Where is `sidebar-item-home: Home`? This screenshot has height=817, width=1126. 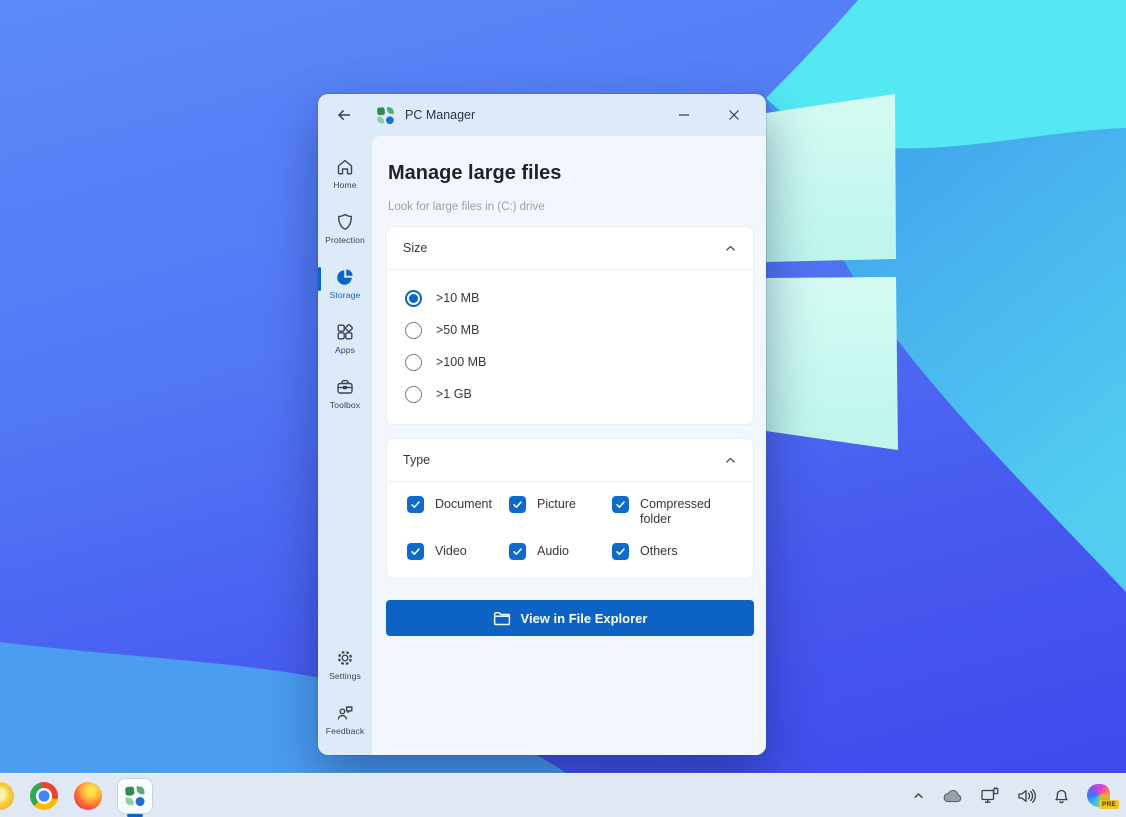 sidebar-item-home: Home is located at coordinates (345, 173).